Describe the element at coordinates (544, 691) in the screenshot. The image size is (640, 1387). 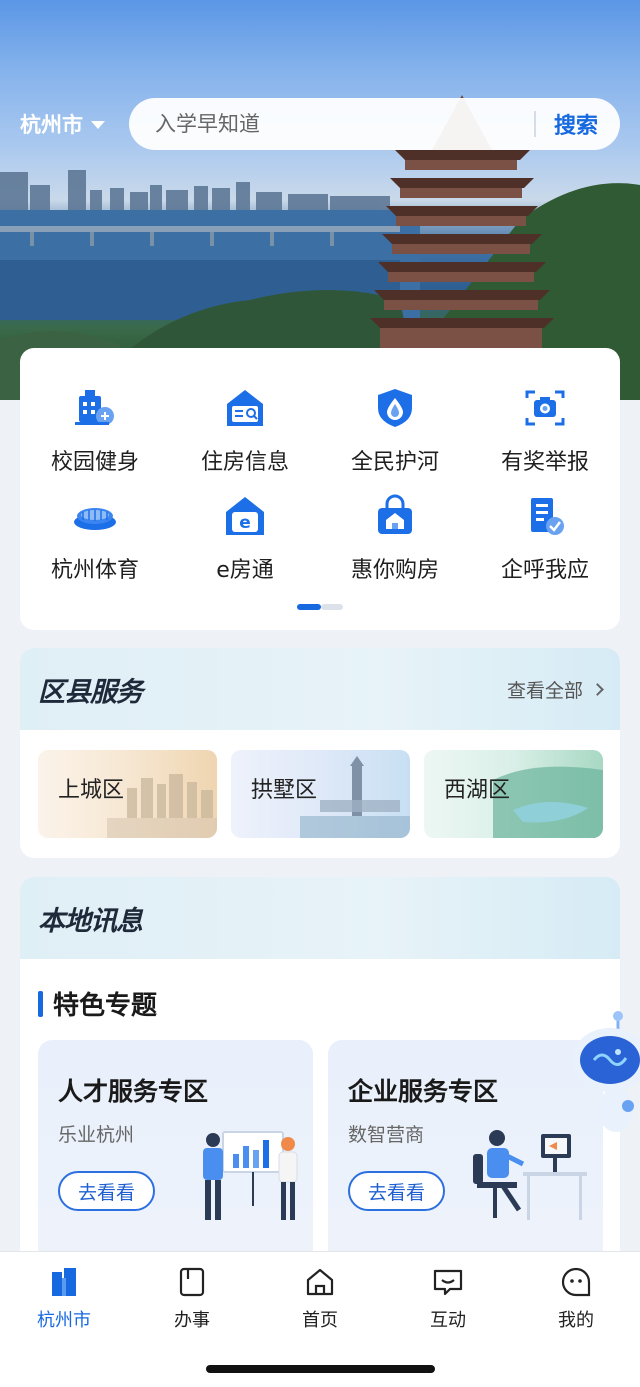
I see `see-all-label: 查看全部` at that location.